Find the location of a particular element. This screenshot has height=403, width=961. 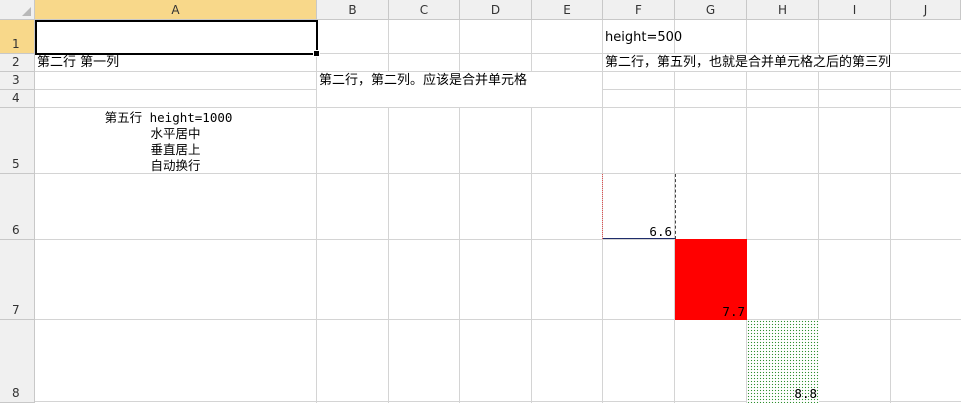

row-header-5: 5 is located at coordinates (17, 141).